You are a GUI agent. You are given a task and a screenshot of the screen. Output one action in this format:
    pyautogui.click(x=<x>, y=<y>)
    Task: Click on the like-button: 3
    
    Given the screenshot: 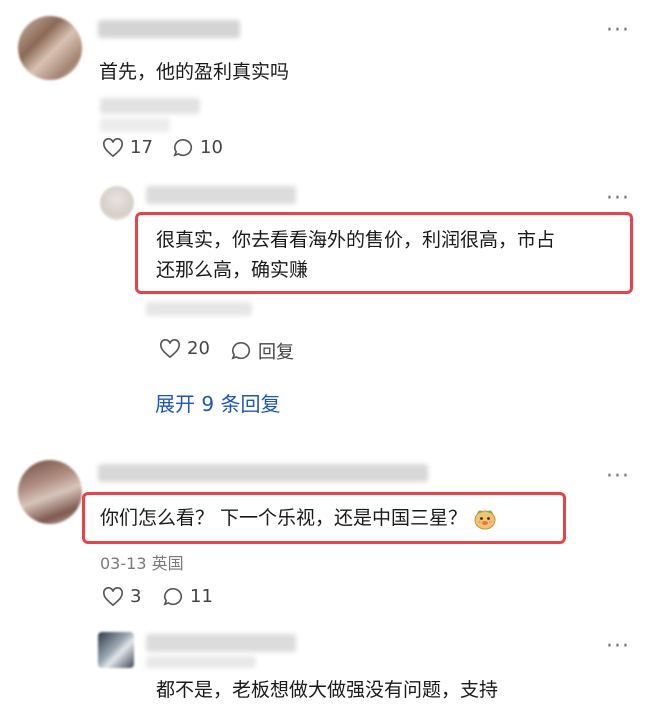 What is the action you would take?
    pyautogui.click(x=121, y=596)
    